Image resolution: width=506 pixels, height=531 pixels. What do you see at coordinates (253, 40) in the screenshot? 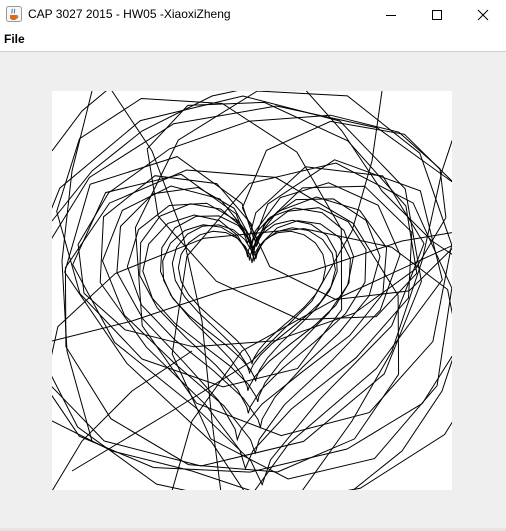
I see `menu-bar: File` at bounding box center [253, 40].